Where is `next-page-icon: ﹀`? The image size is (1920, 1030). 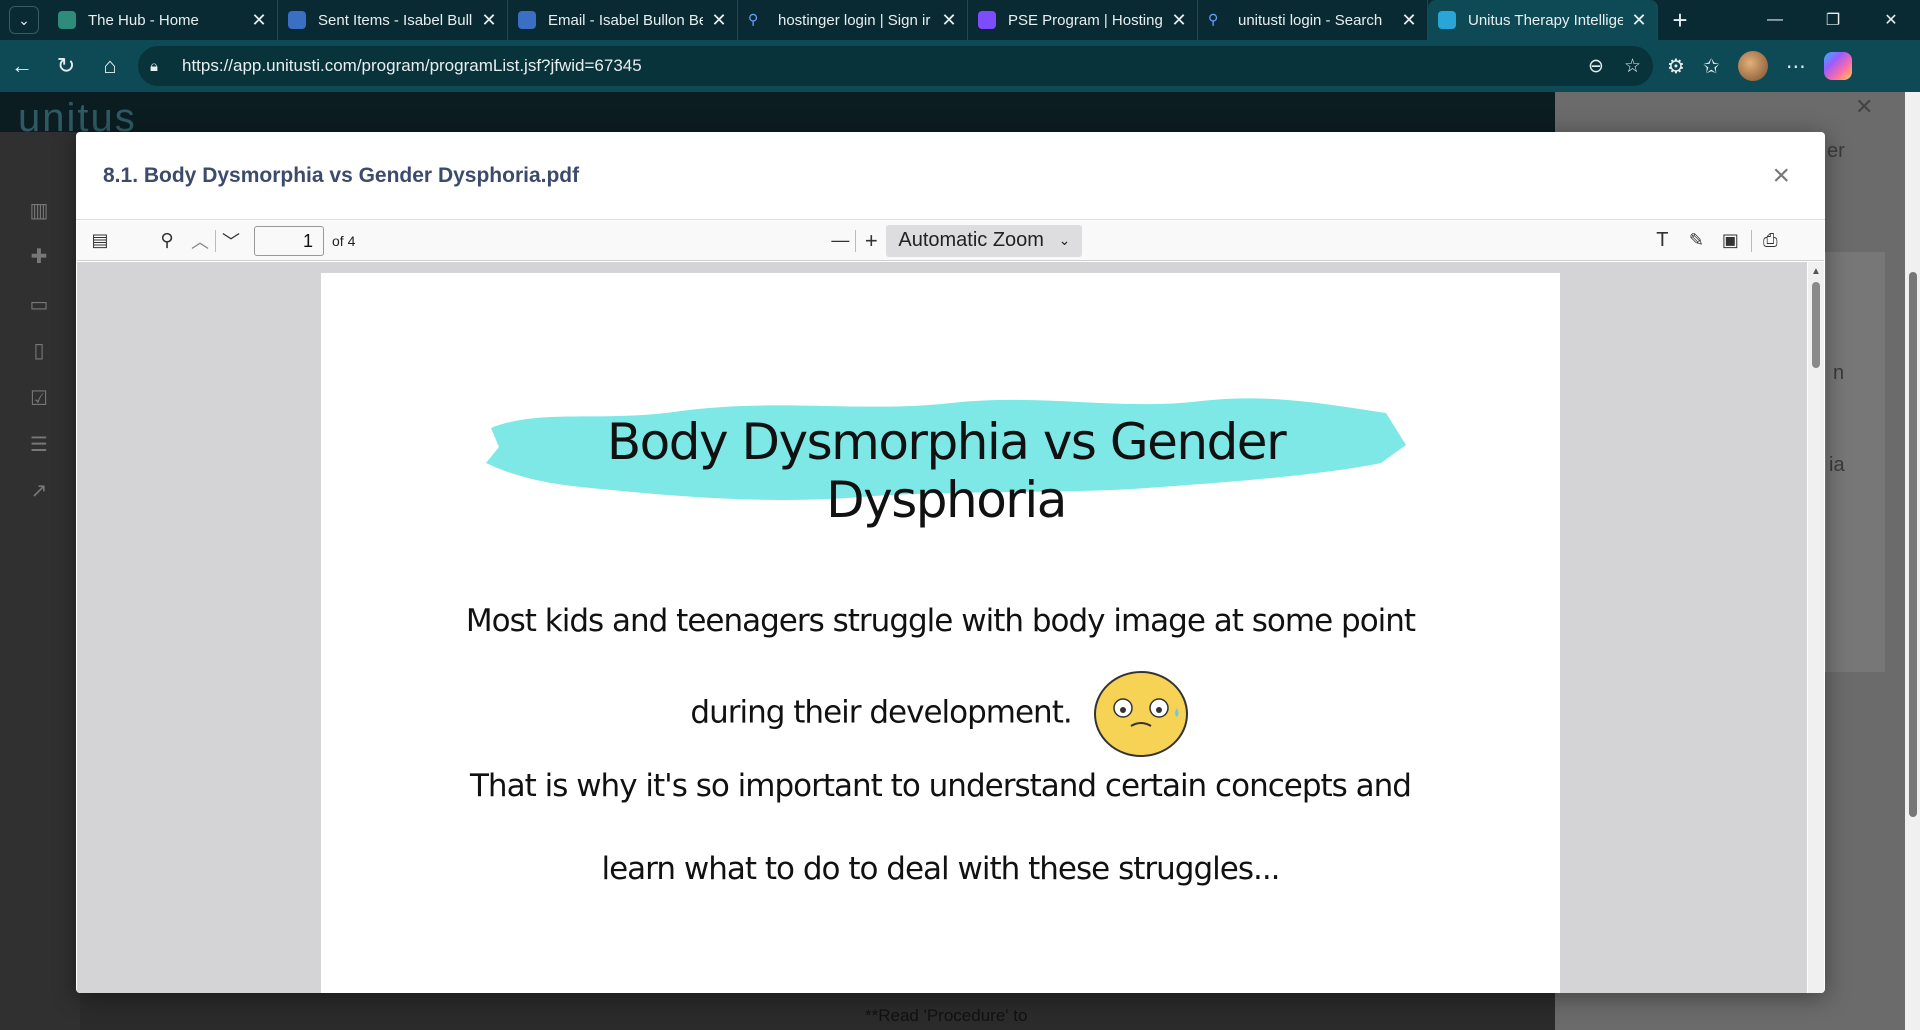 next-page-icon: ﹀ is located at coordinates (231, 241).